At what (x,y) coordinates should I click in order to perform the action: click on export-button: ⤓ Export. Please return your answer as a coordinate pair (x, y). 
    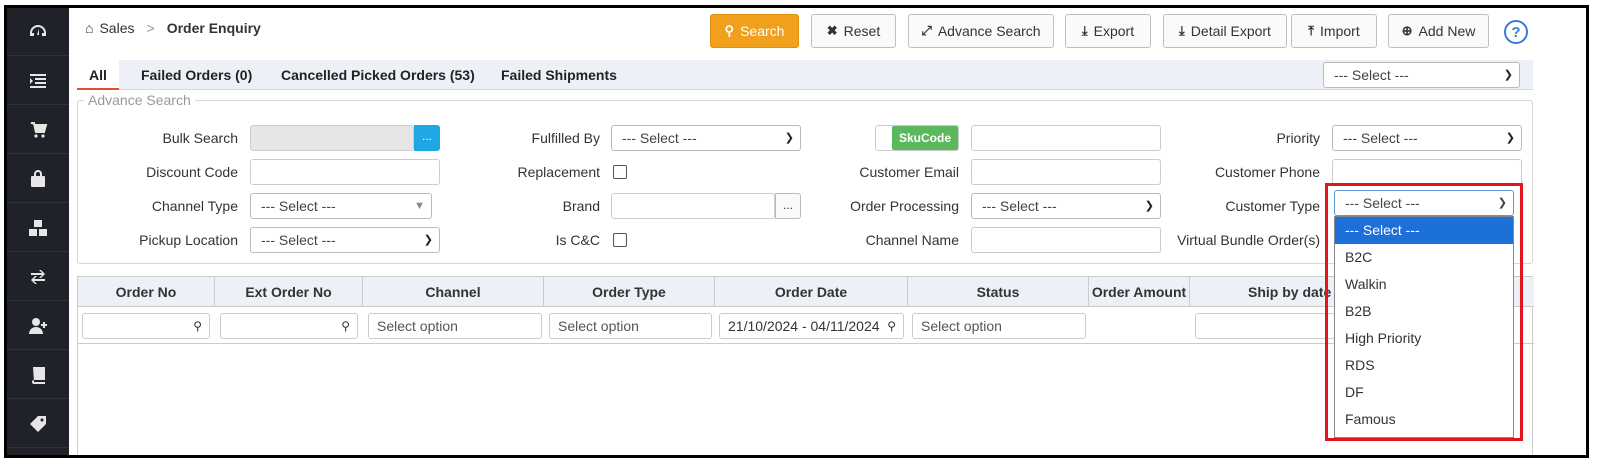
    Looking at the image, I should click on (1108, 31).